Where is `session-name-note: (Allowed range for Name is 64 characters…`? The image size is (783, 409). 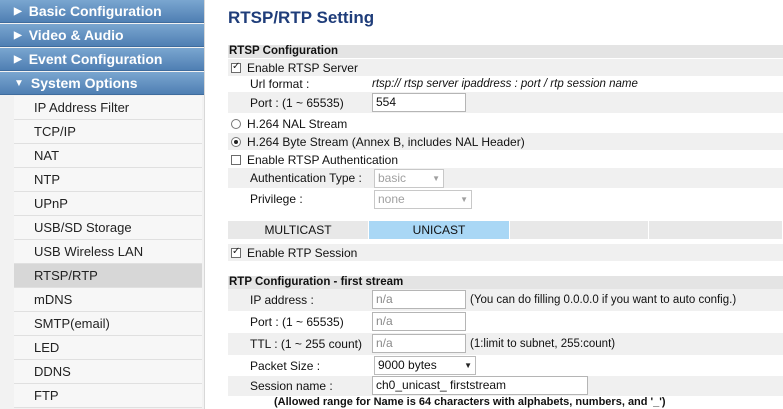 session-name-note: (Allowed range for Name is 64 characters… is located at coordinates (470, 402).